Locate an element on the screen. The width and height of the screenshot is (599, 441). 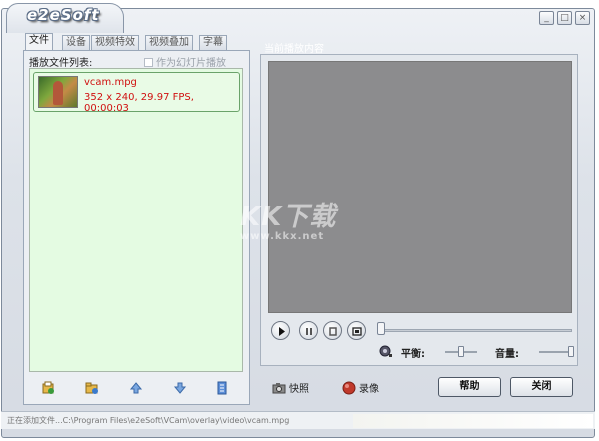
list-item: vcam.mpg 352 x 240, 29.97 FPS, 00:00:03 is located at coordinates (136, 93).